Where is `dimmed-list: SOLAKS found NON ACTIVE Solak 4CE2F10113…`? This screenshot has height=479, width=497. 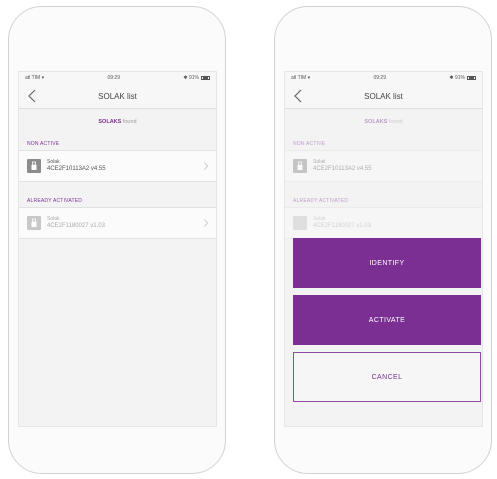
dimmed-list: SOLAKS found NON ACTIVE Solak 4CE2F10113… is located at coordinates (383, 179).